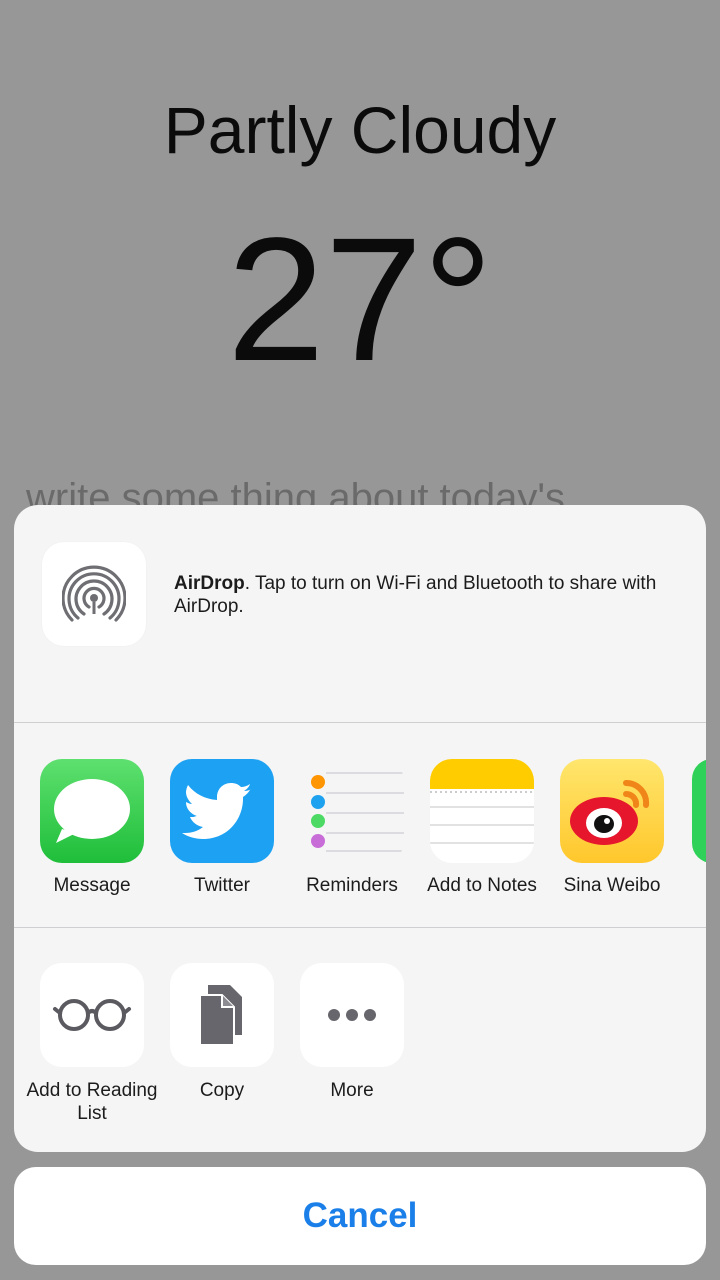 The width and height of the screenshot is (720, 1280). What do you see at coordinates (352, 1090) in the screenshot?
I see `action-label: More` at bounding box center [352, 1090].